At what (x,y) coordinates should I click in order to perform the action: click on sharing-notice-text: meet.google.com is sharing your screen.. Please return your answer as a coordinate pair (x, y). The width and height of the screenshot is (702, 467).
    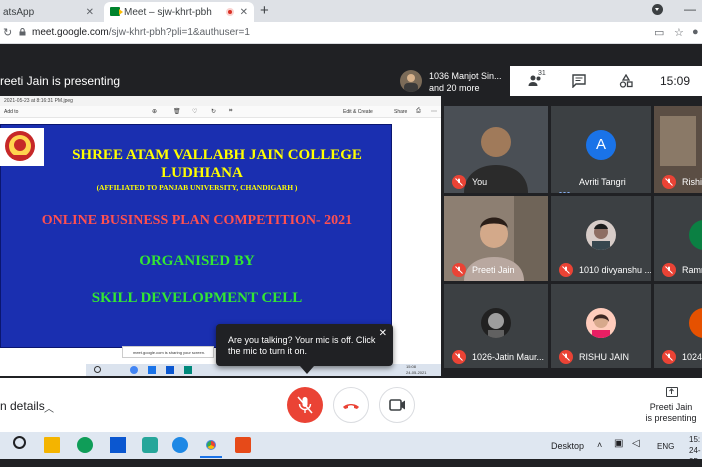
    Looking at the image, I should click on (169, 352).